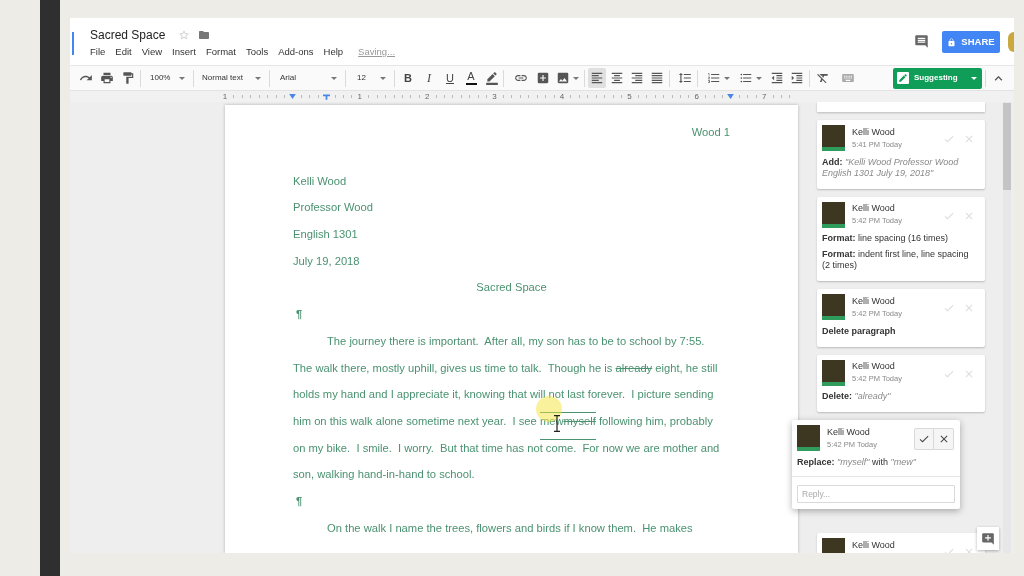  Describe the element at coordinates (510, 528) in the screenshot. I see `body-paragraph: On the walk I name the trees, flowers and birds if I know them. He makes` at that location.